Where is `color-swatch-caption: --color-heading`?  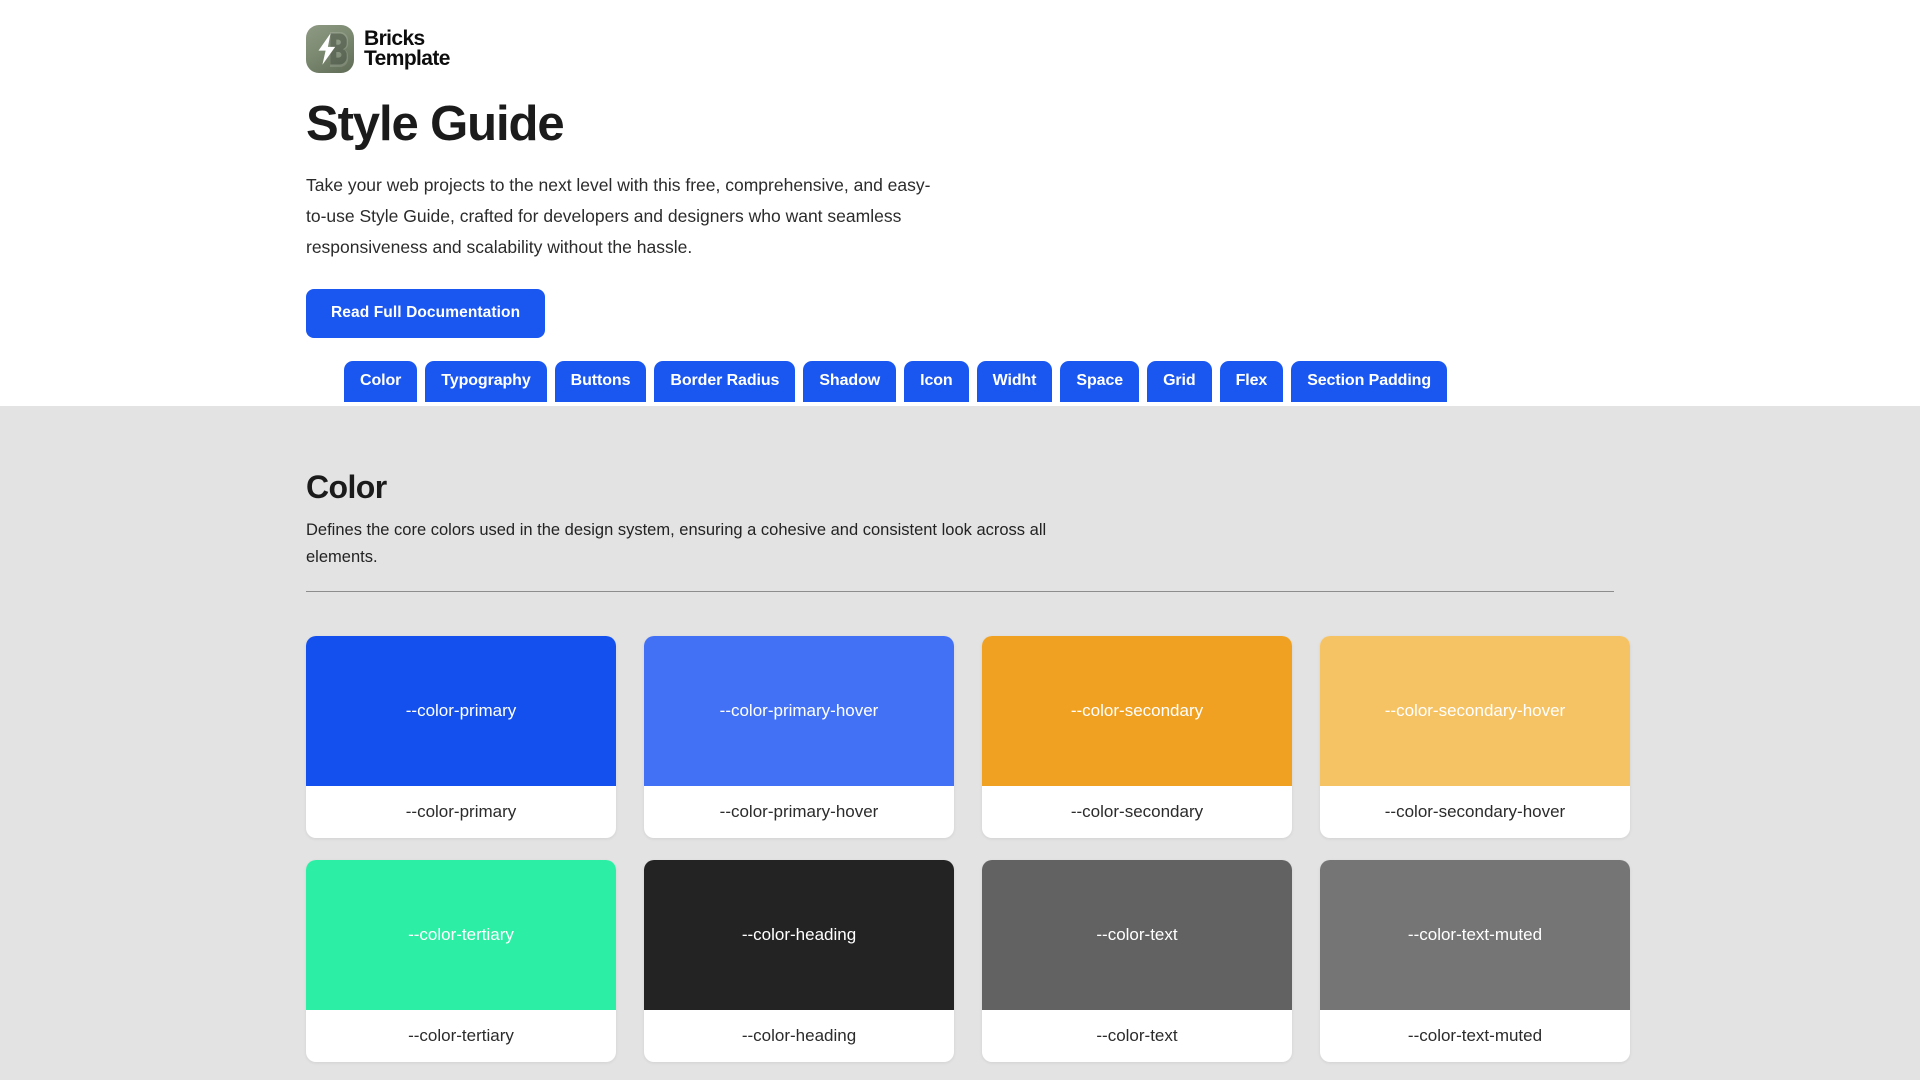
color-swatch-caption: --color-heading is located at coordinates (799, 1036).